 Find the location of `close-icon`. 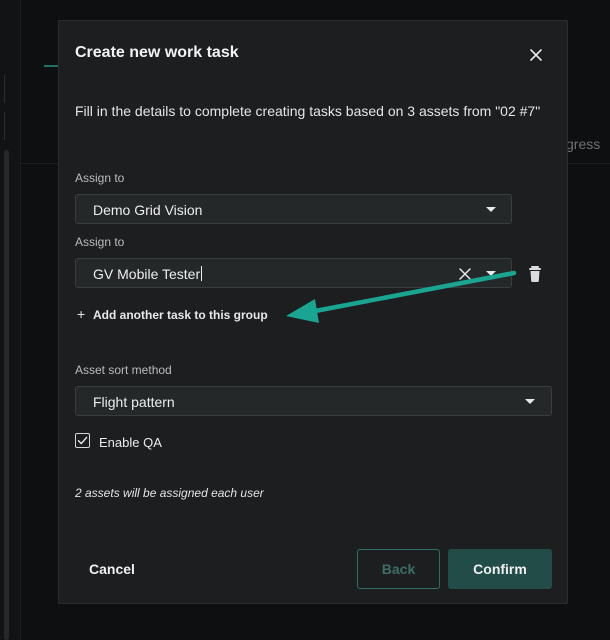

close-icon is located at coordinates (536, 55).